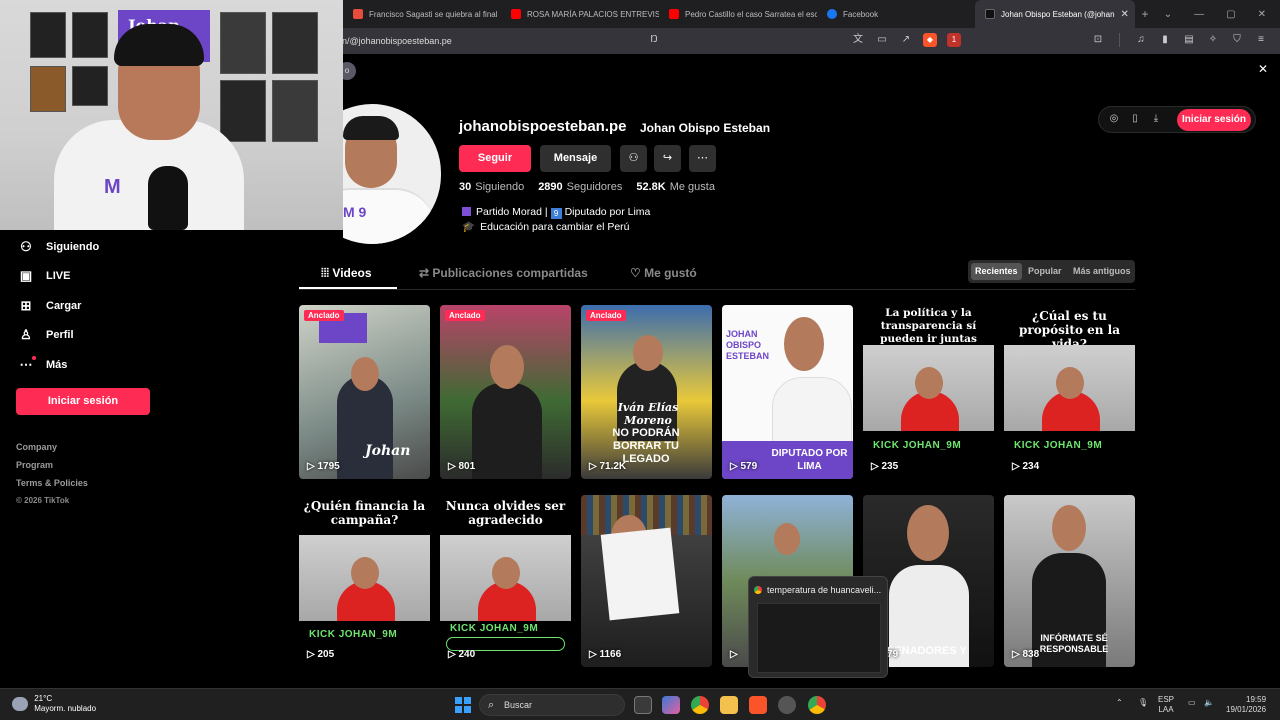 This screenshot has height=720, width=1280. I want to click on tab-label: Videos, so click(352, 273).